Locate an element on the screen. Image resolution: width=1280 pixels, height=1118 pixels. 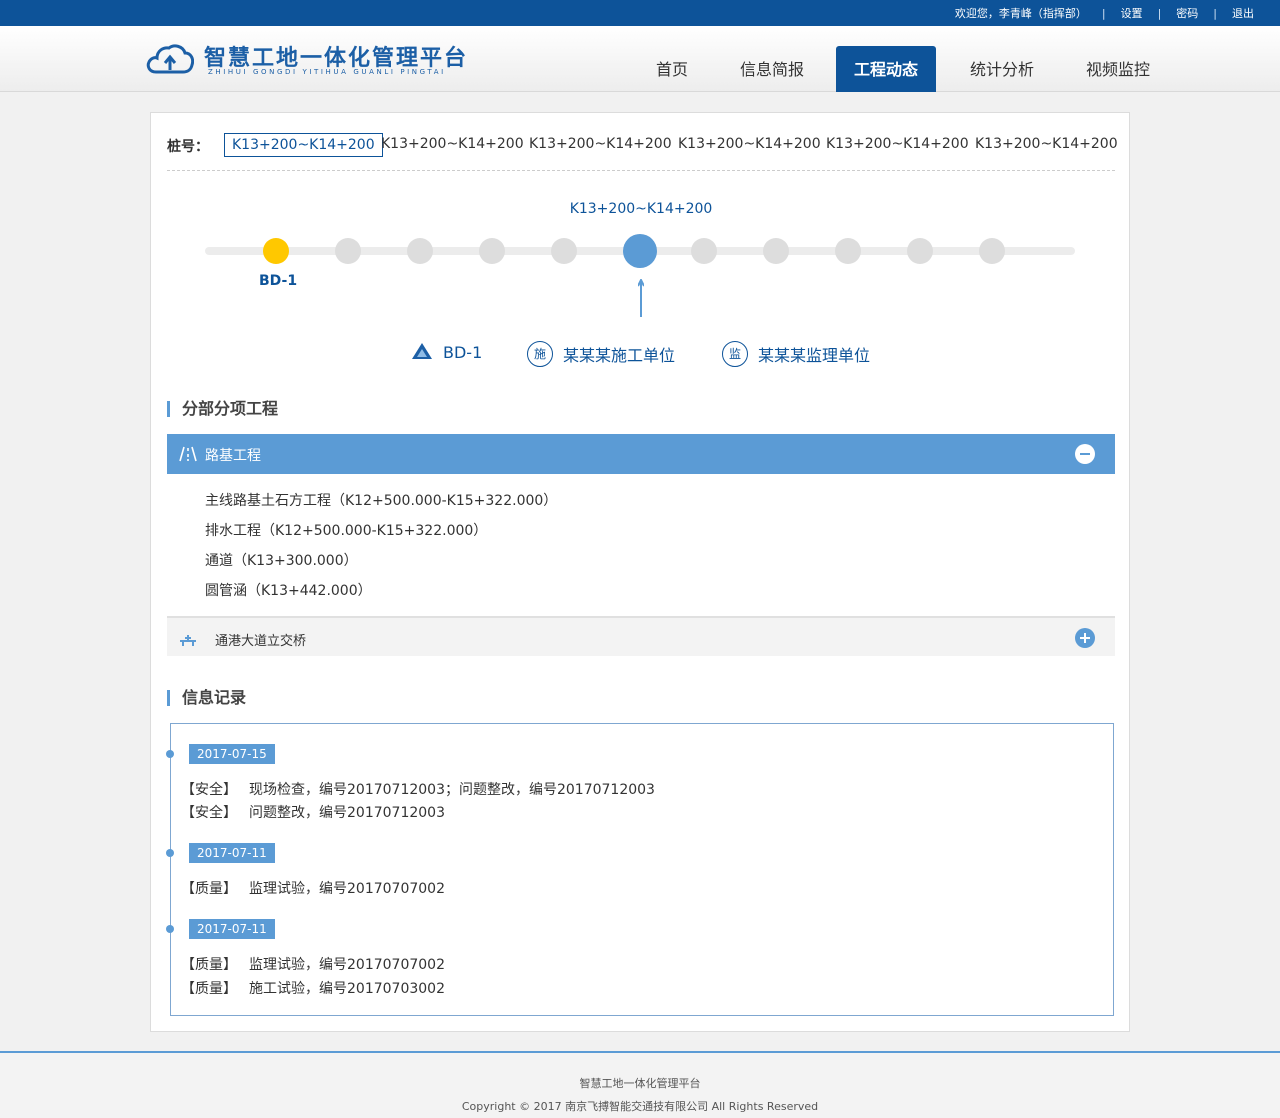
settings-link: 设置 is located at coordinates (1132, 13).